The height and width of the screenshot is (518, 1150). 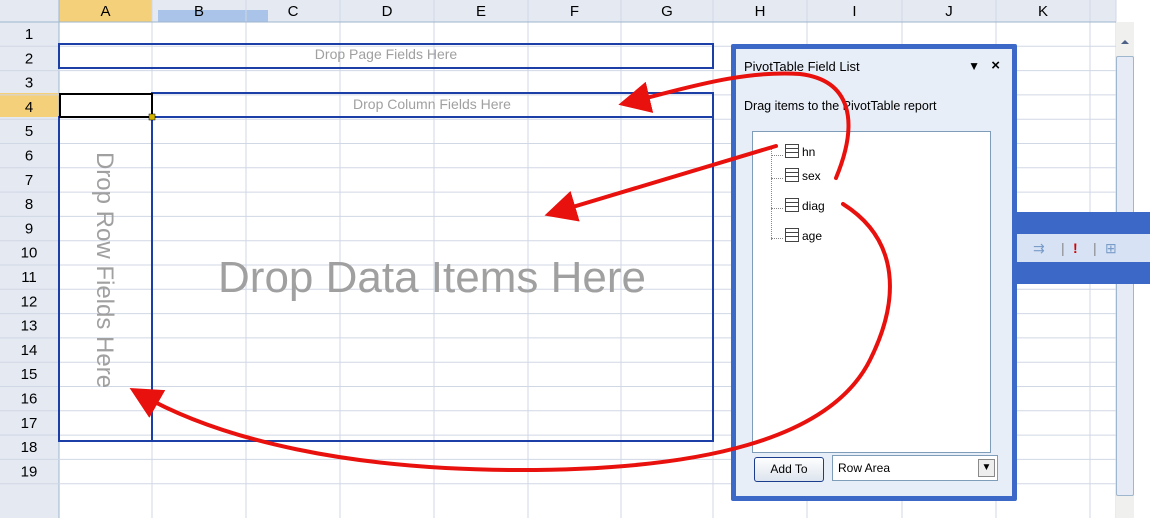 I want to click on arrow-sex-to-columns, so click(x=734, y=125).